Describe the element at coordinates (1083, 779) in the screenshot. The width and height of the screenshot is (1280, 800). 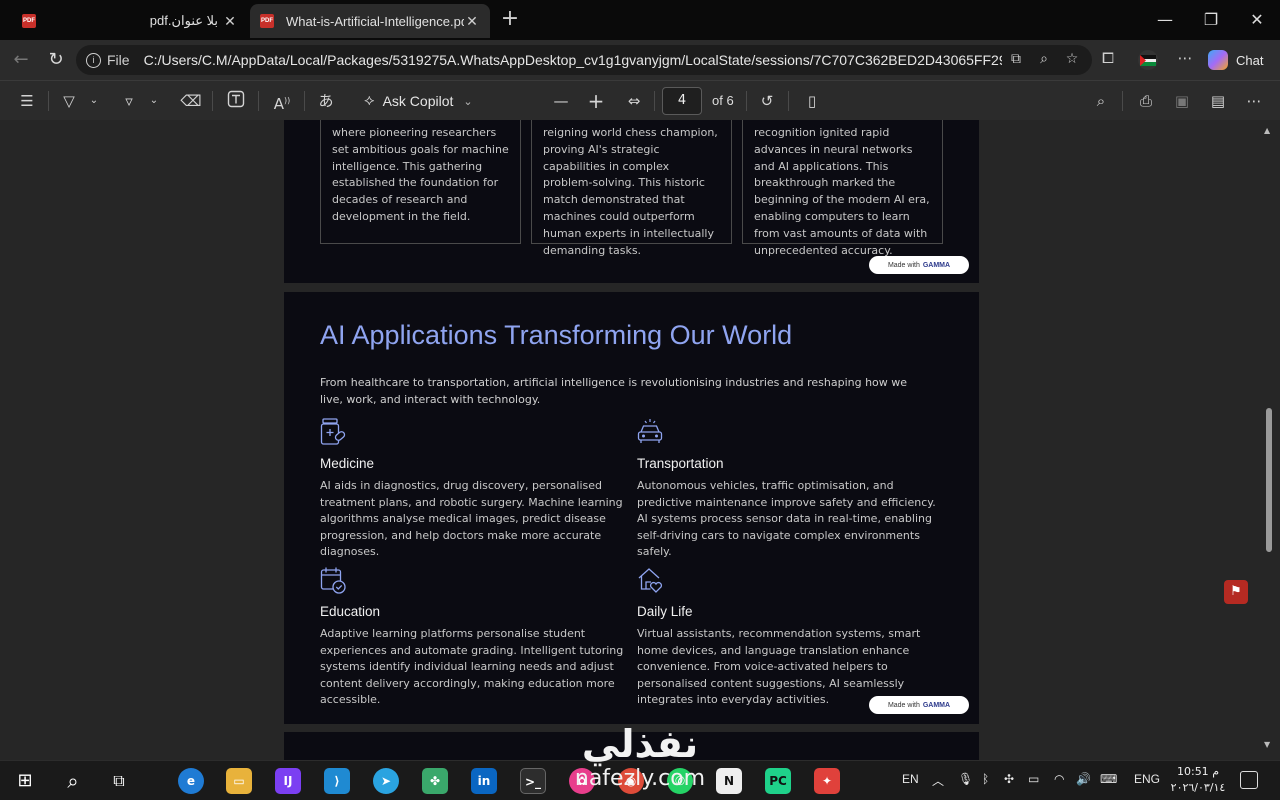
I see `volume-icon: 🔊` at that location.